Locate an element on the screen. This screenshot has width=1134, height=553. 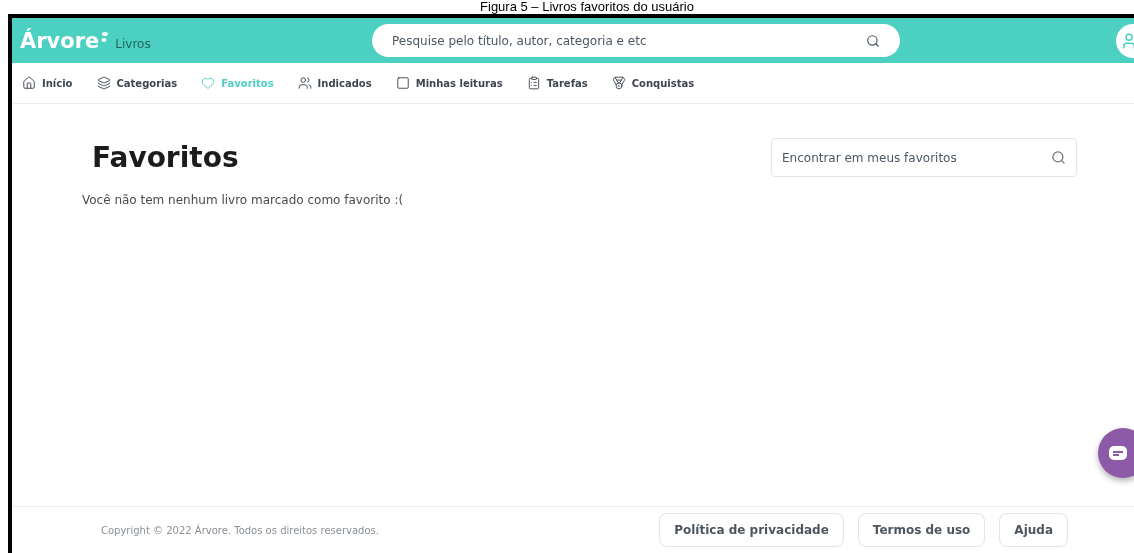
search-field: Pesquise pelo título, autor, categoria e etc is located at coordinates (636, 40).